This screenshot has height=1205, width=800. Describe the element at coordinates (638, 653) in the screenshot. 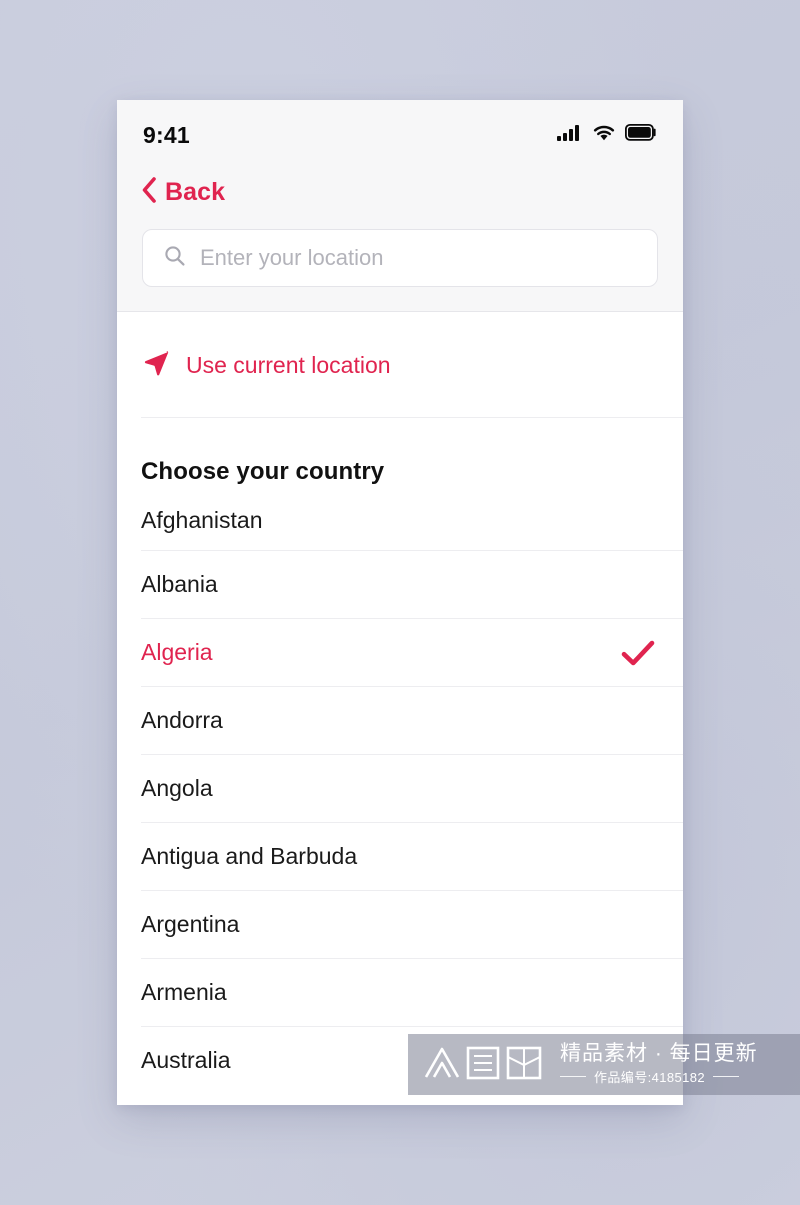

I see `checkmark-icon` at that location.